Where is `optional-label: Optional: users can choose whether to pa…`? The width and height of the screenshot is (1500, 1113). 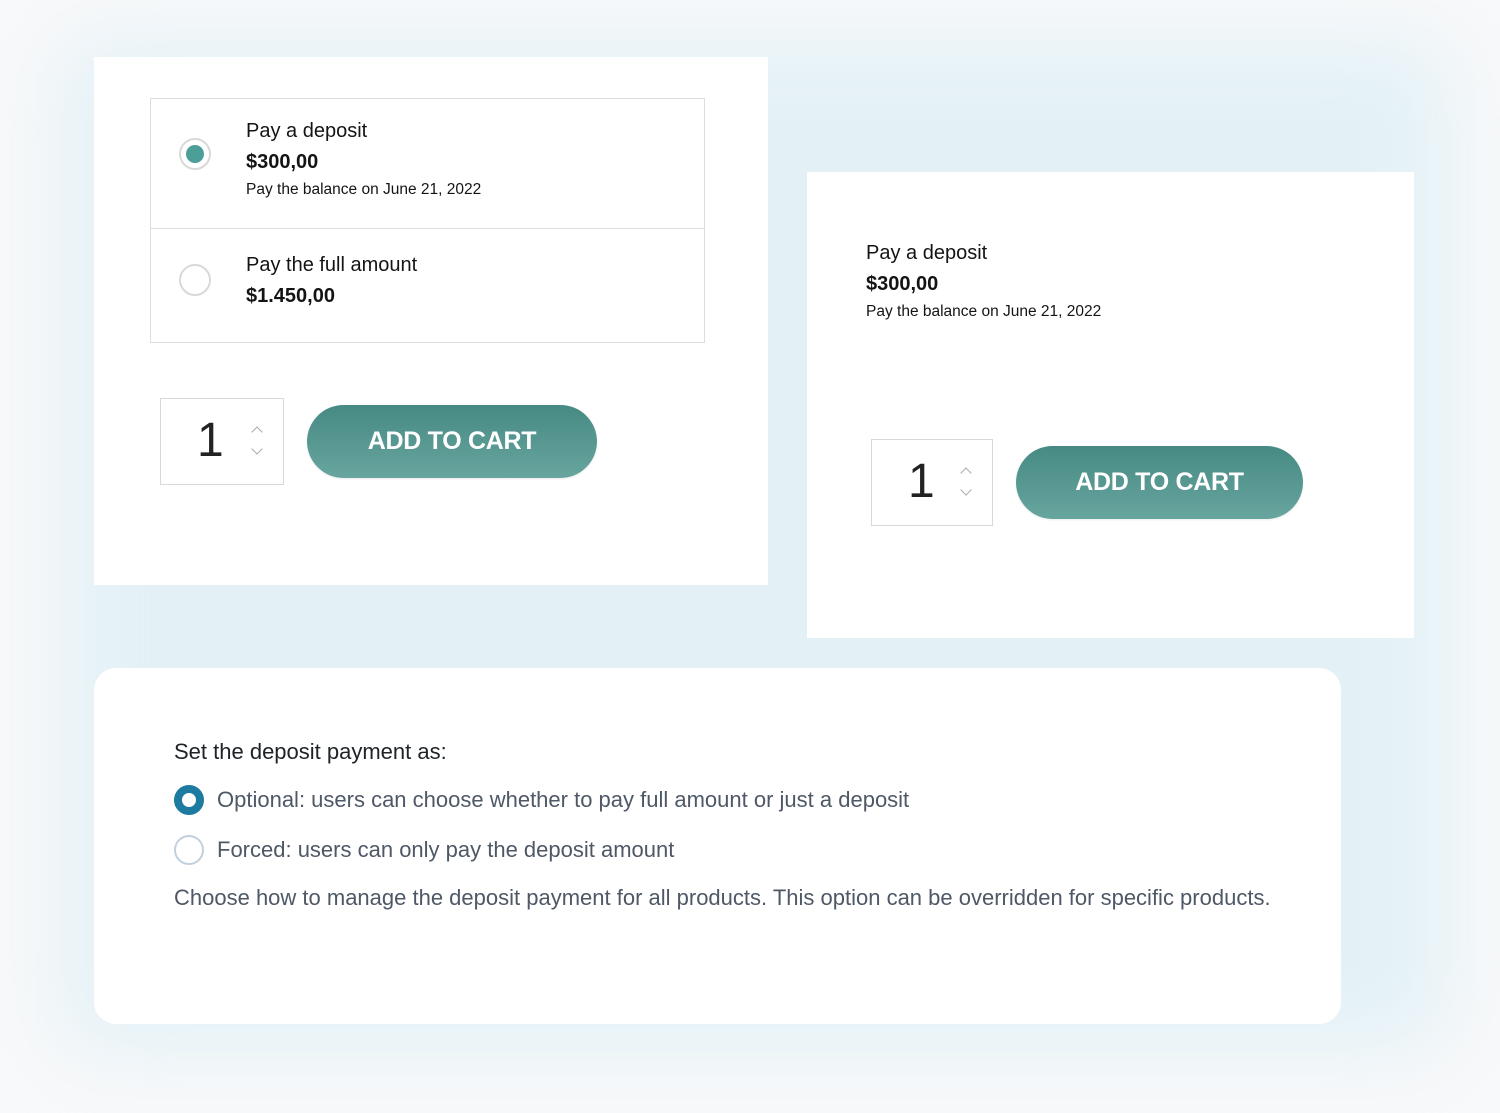
optional-label: Optional: users can choose whether to pa… is located at coordinates (563, 800).